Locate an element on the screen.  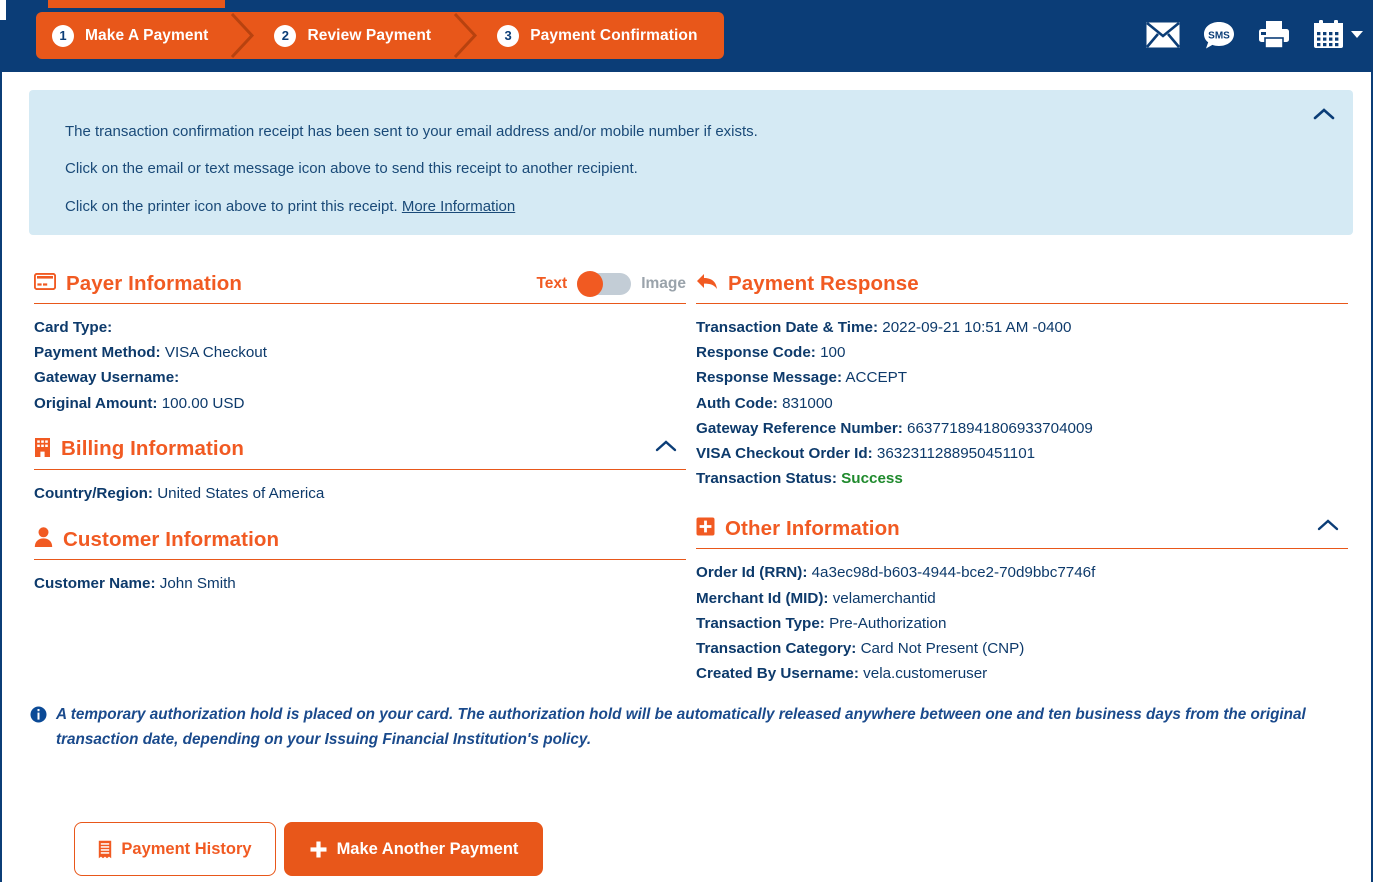
svg-text: SMS is located at coordinates (1219, 35).